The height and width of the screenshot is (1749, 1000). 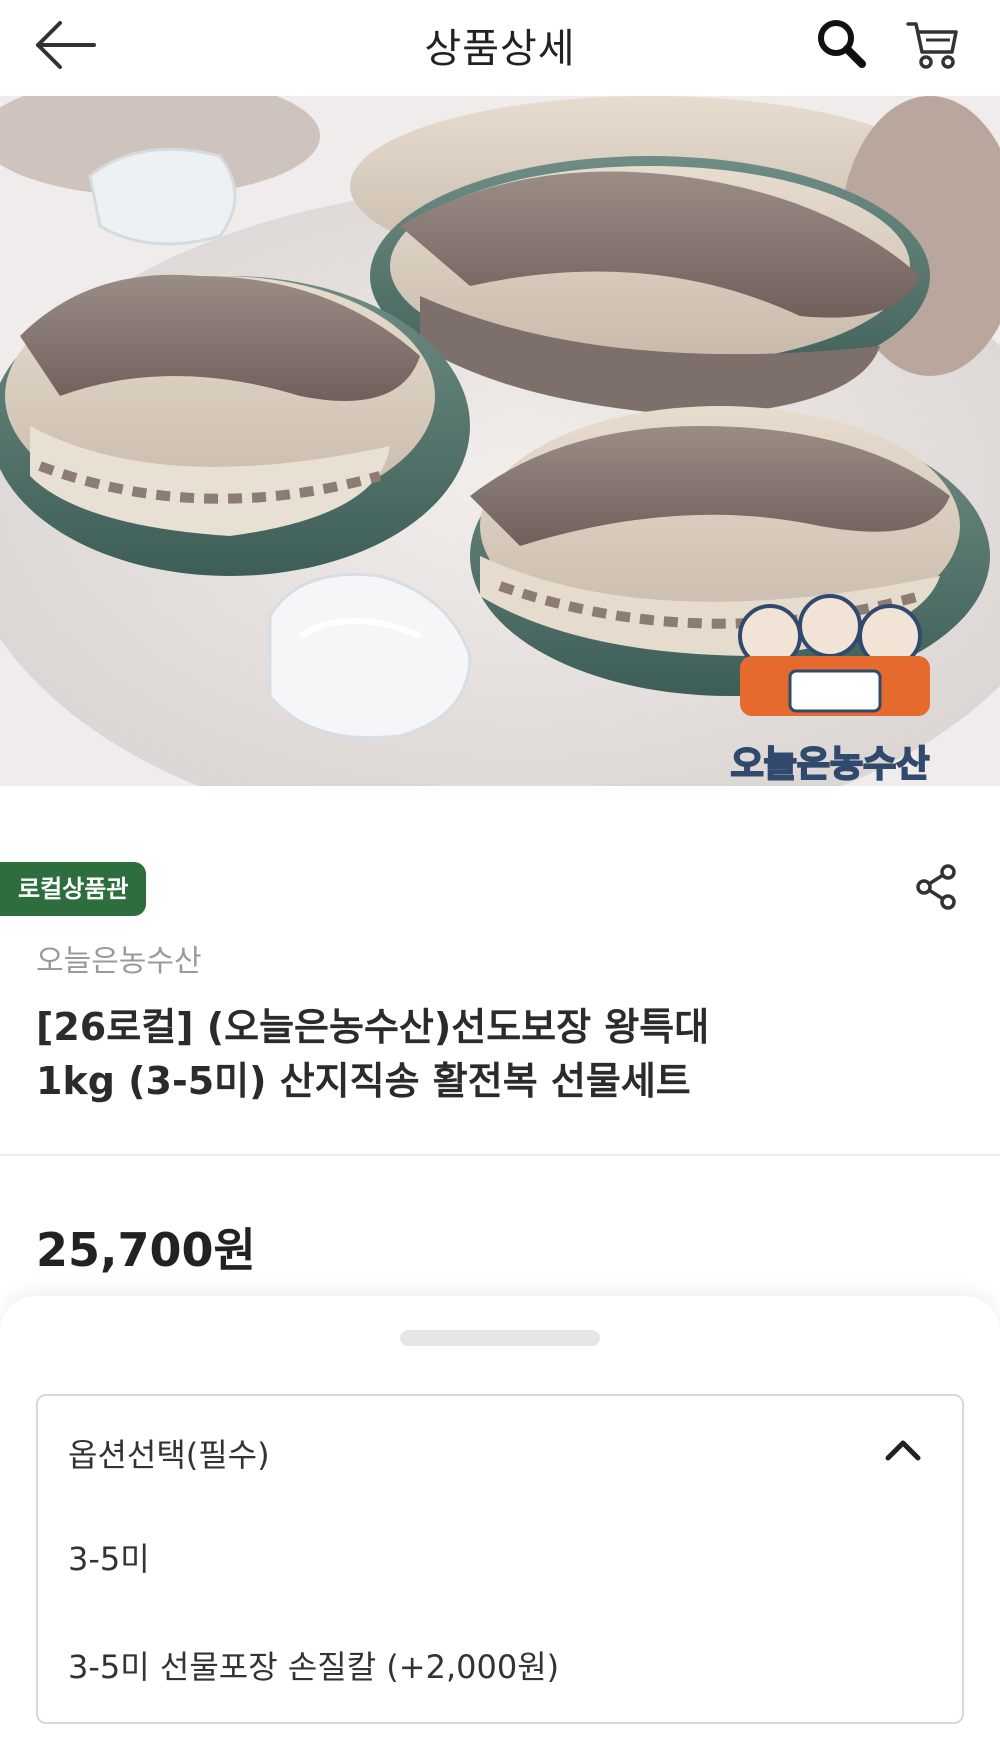 I want to click on divider, so click(x=500, y=1155).